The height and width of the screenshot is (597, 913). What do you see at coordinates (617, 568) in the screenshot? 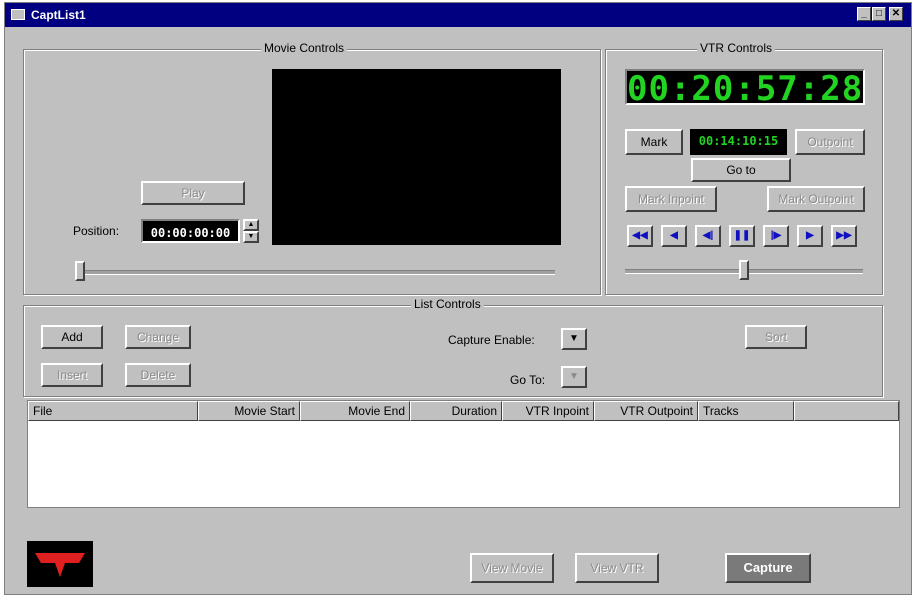
I see `view-vtr-button: View VTR` at bounding box center [617, 568].